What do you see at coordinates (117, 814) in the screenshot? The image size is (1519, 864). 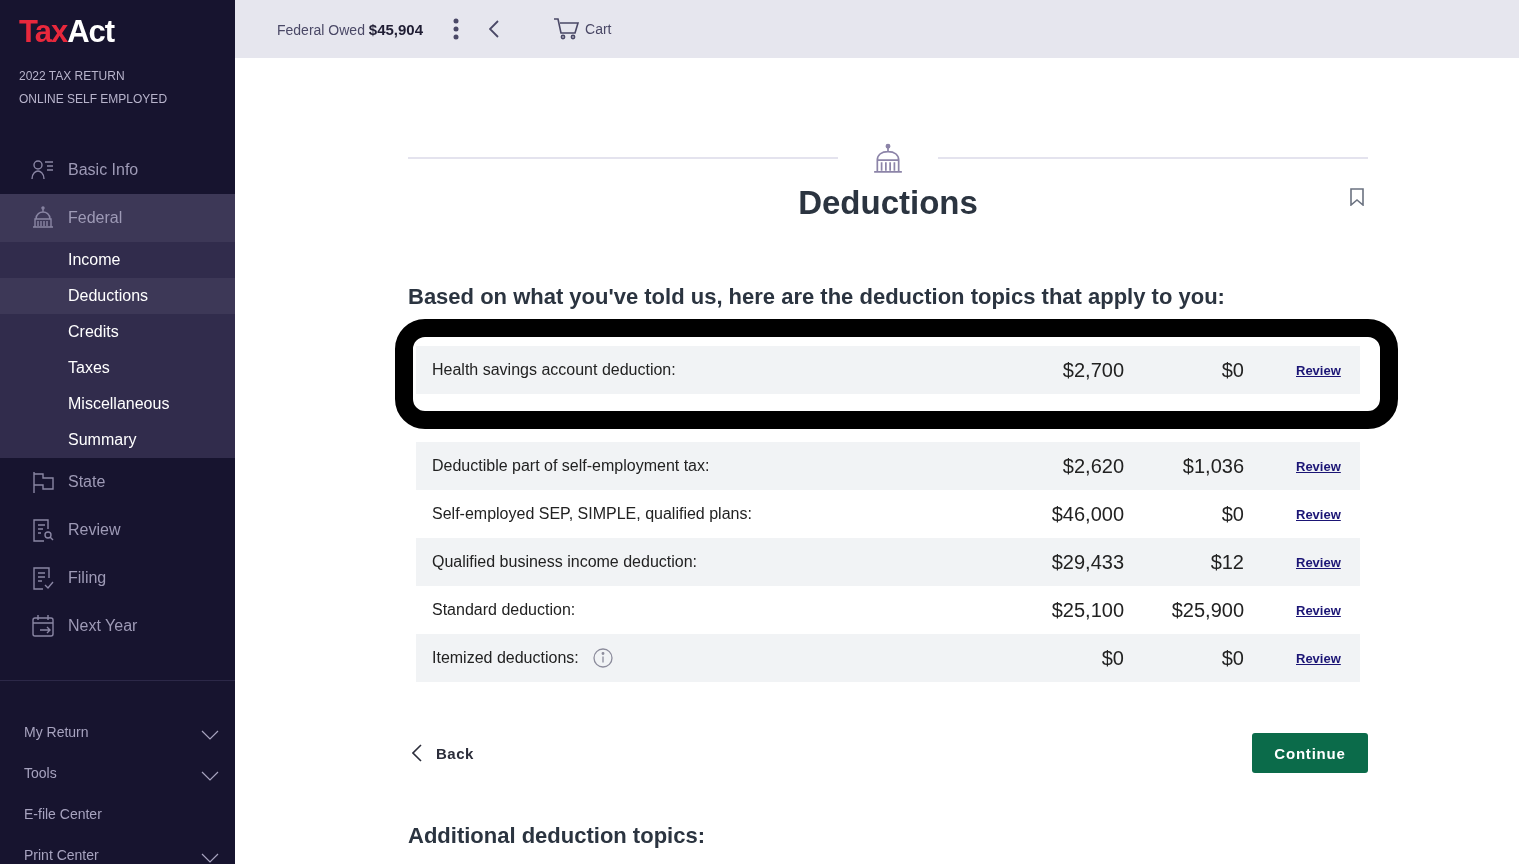 I see `sidebar-menu-item: E-file Center` at bounding box center [117, 814].